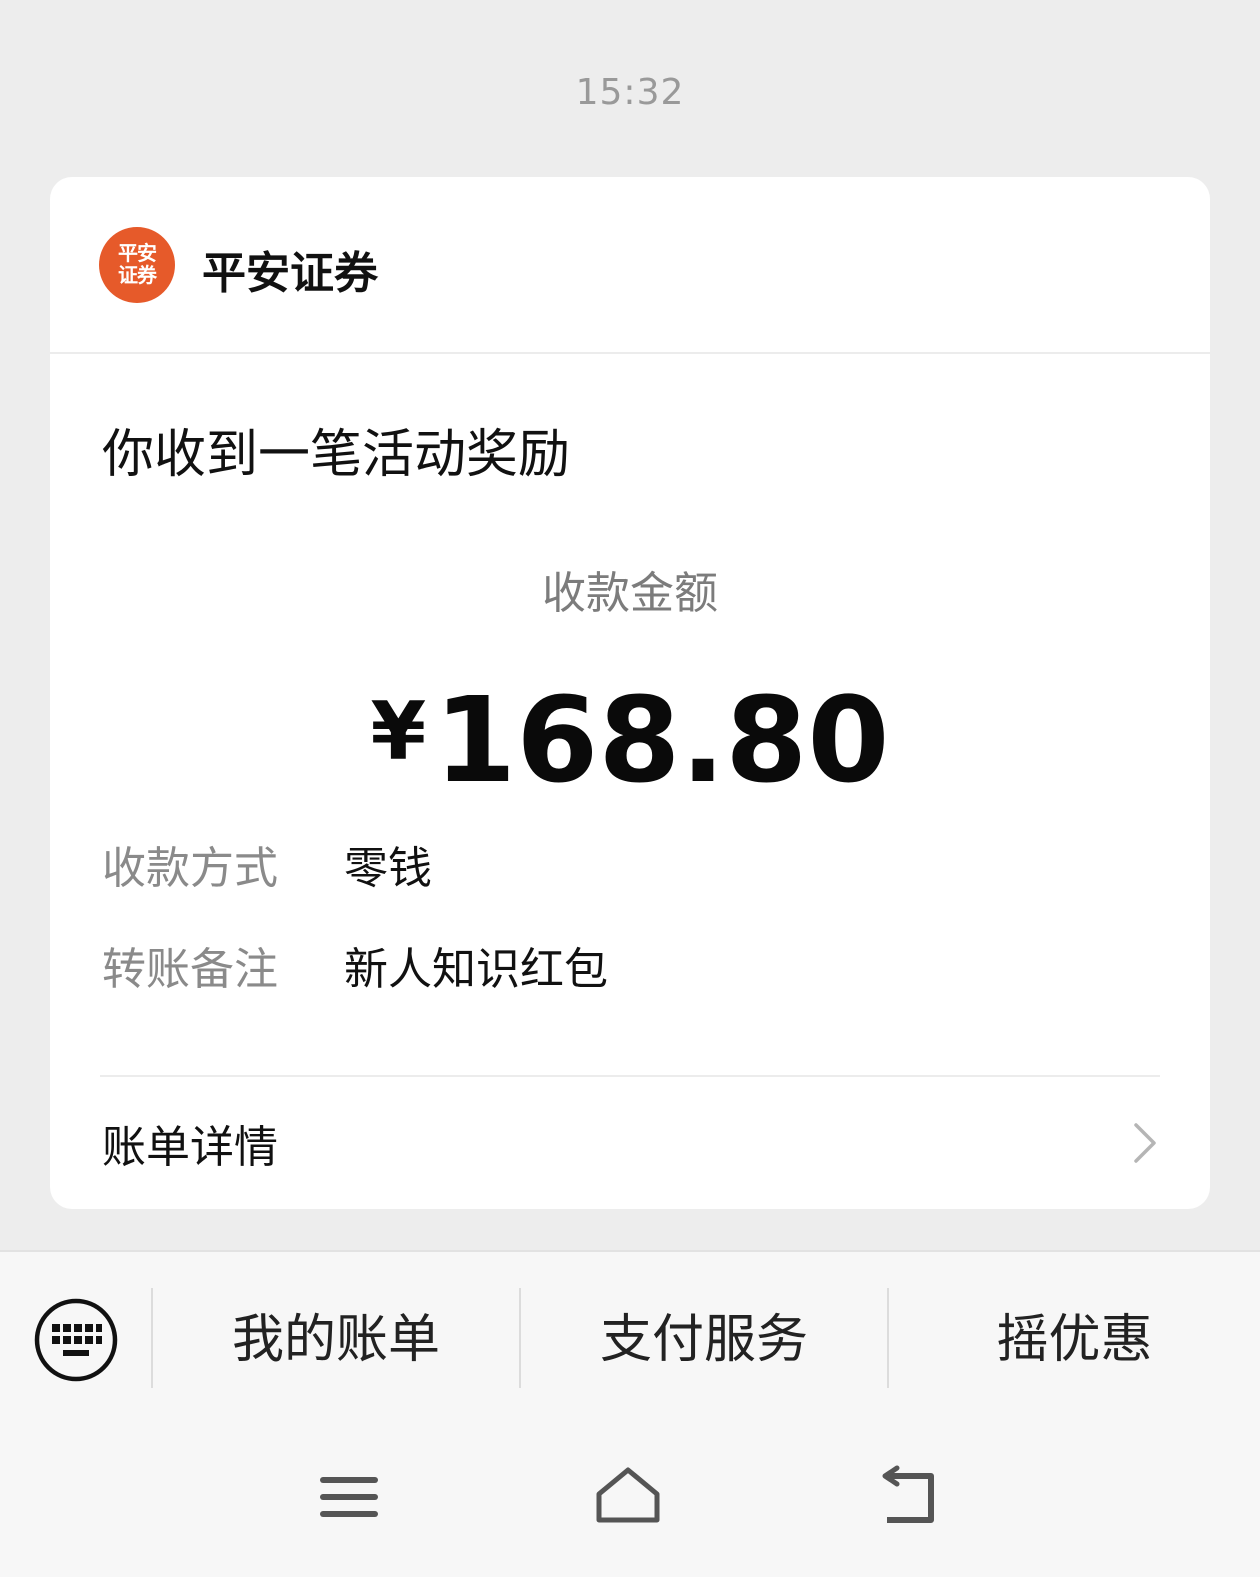  What do you see at coordinates (290, 273) in the screenshot?
I see `sender-name: 平安证券` at bounding box center [290, 273].